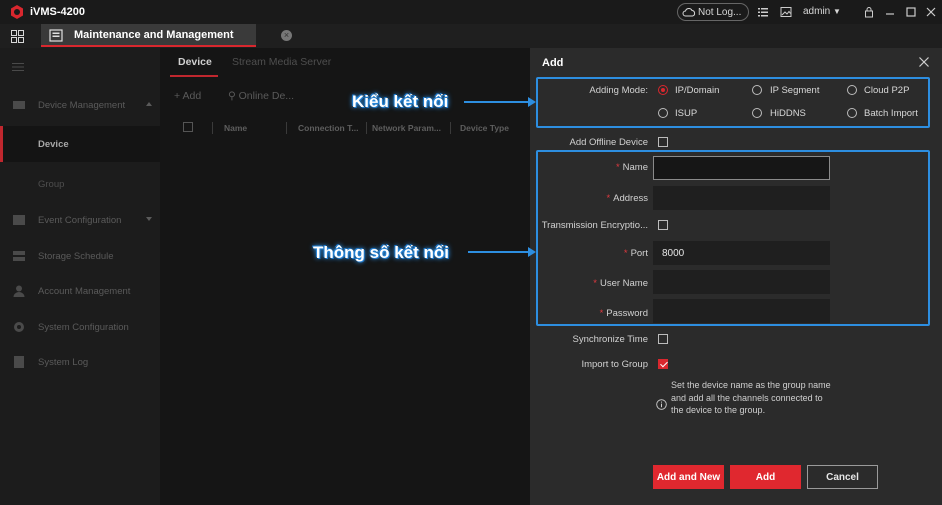 The image size is (942, 505). What do you see at coordinates (286, 35) in the screenshot?
I see `tab-close-icon: ×` at bounding box center [286, 35].